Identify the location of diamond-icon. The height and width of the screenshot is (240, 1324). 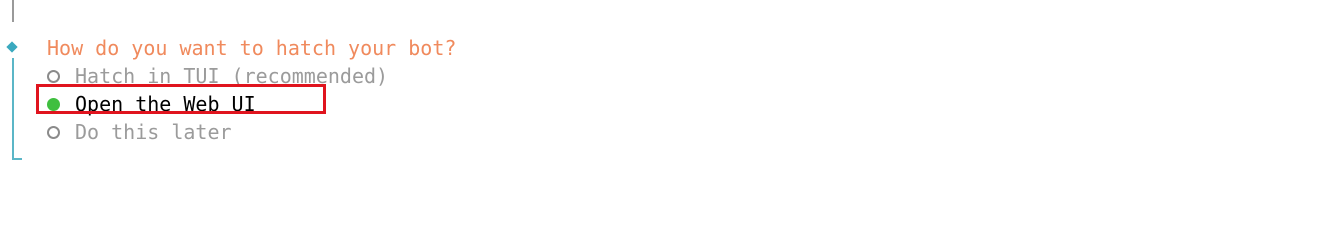
(12, 47).